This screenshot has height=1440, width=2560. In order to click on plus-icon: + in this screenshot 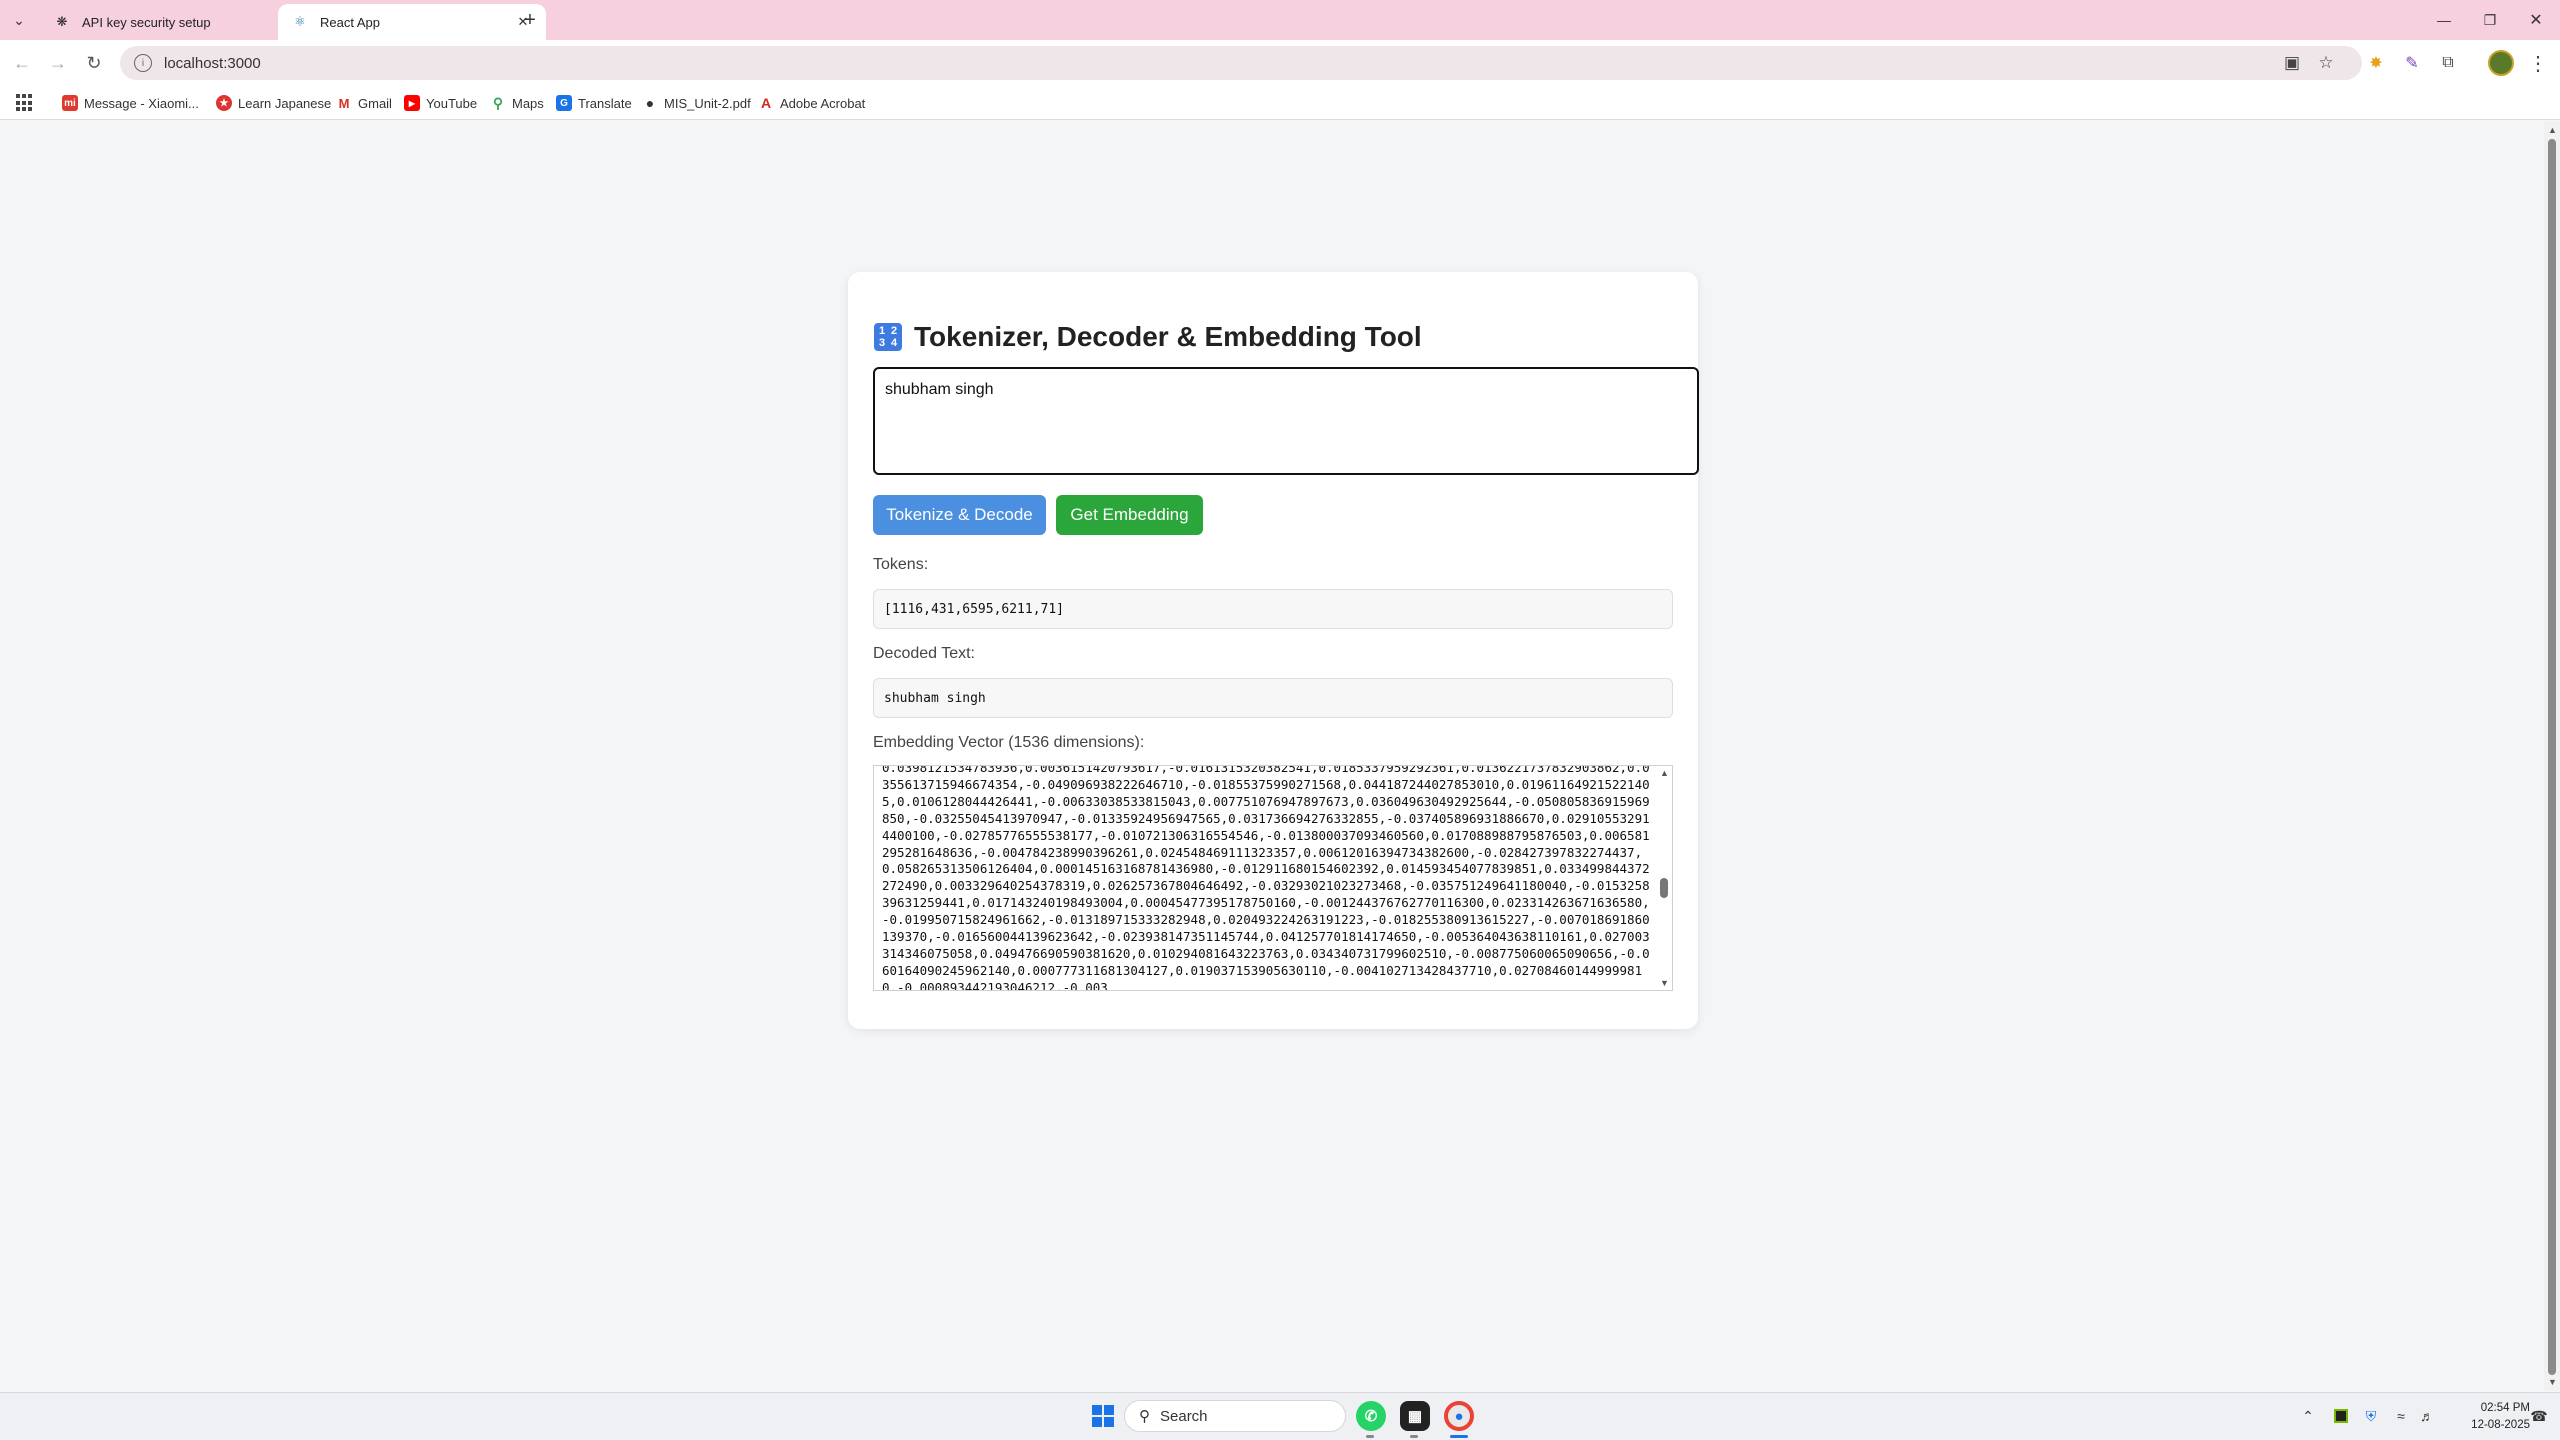, I will do `click(530, 19)`.